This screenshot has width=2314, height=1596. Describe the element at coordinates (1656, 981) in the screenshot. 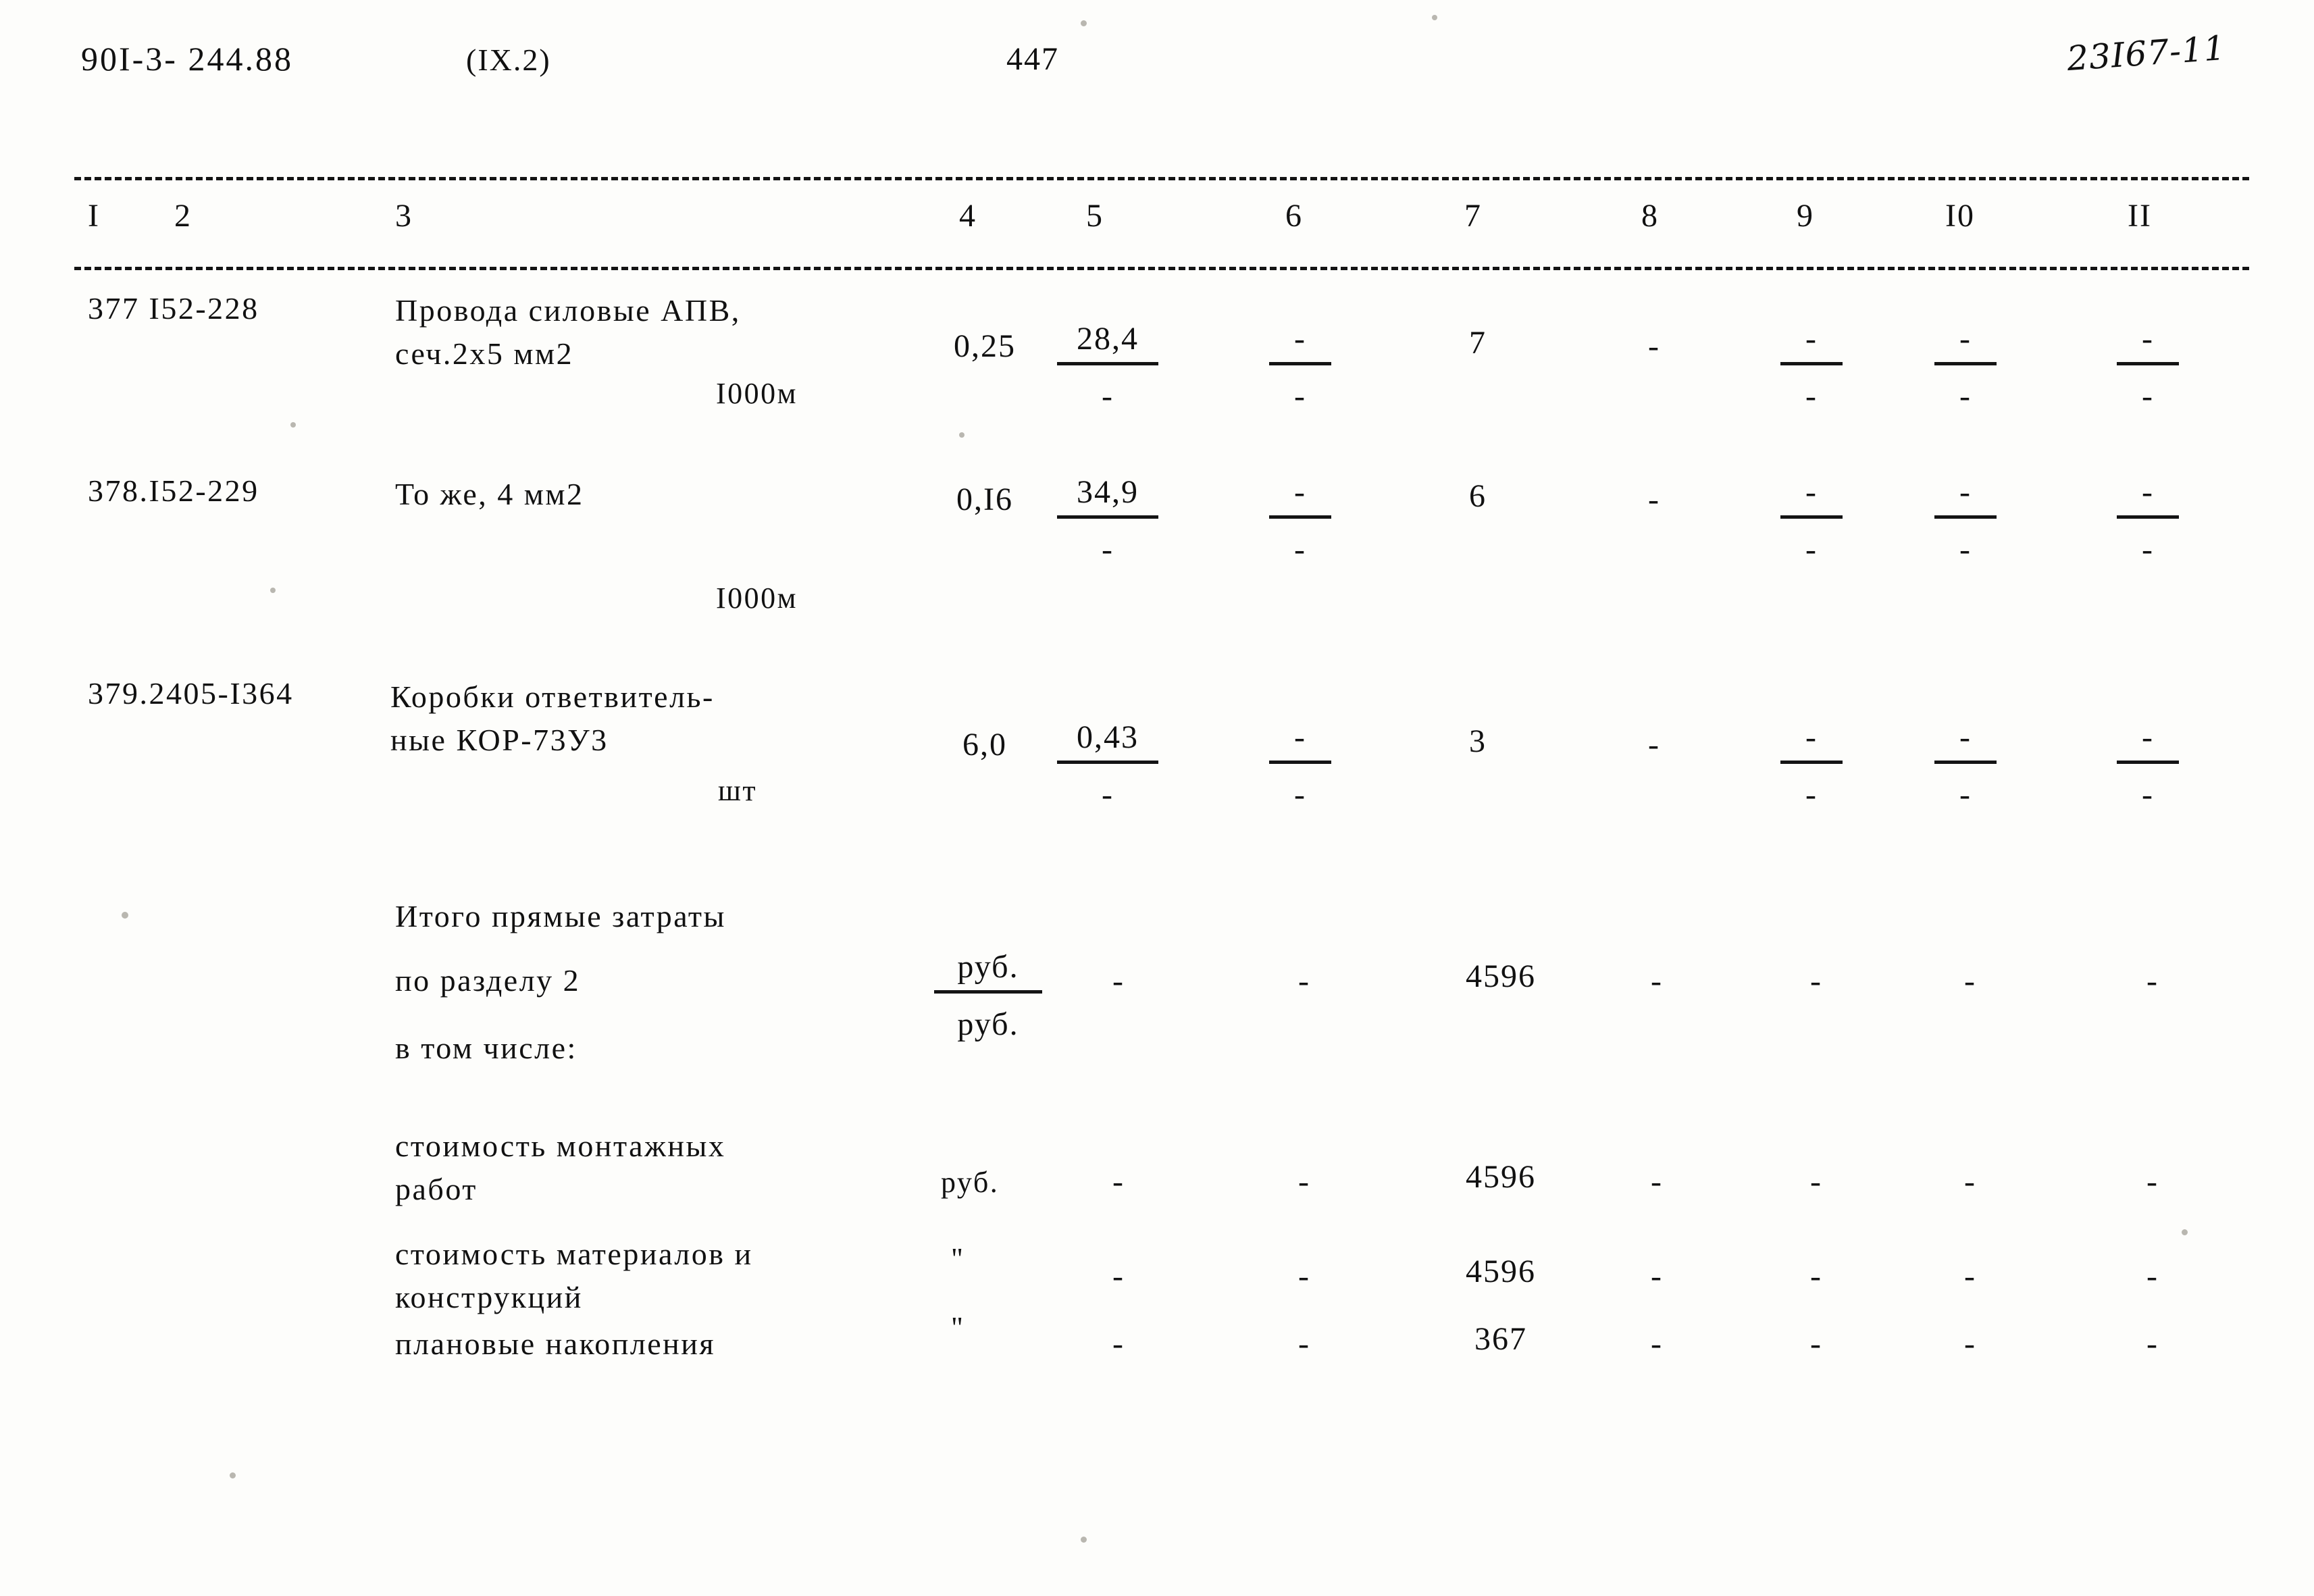

I see `summary-total-col8: -` at that location.